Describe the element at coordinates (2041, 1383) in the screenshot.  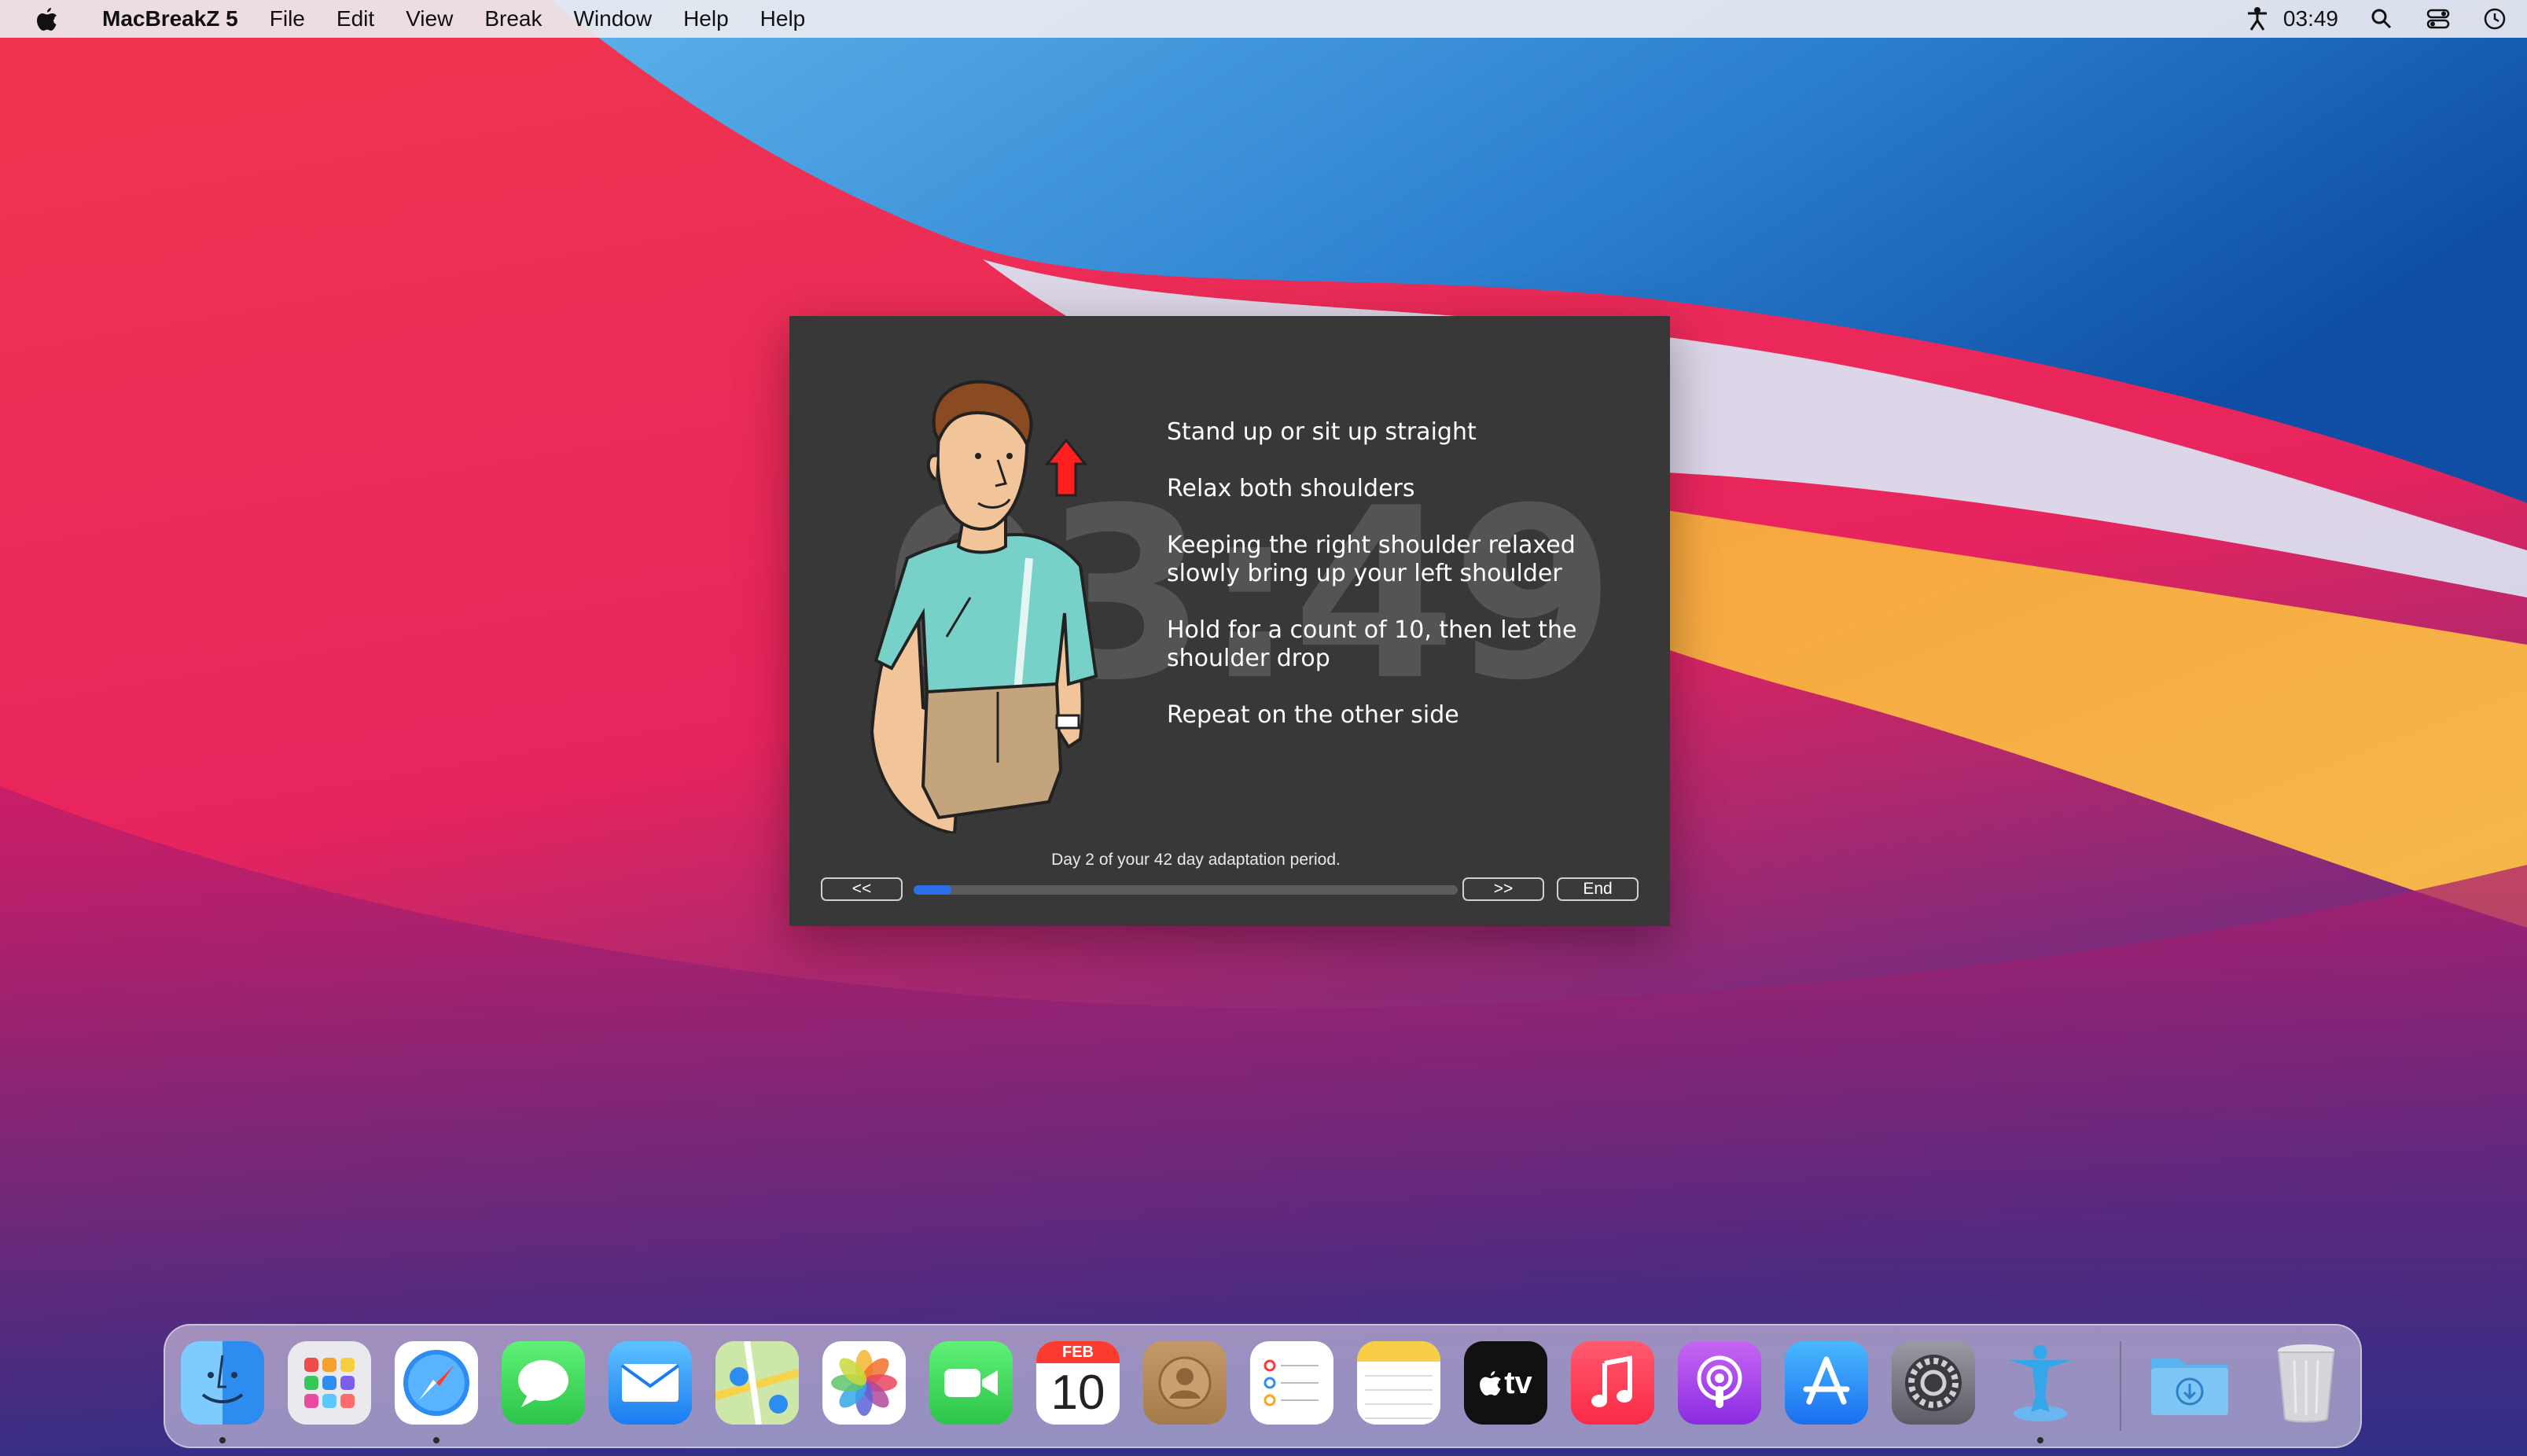
I see `macbreakz-icon` at that location.